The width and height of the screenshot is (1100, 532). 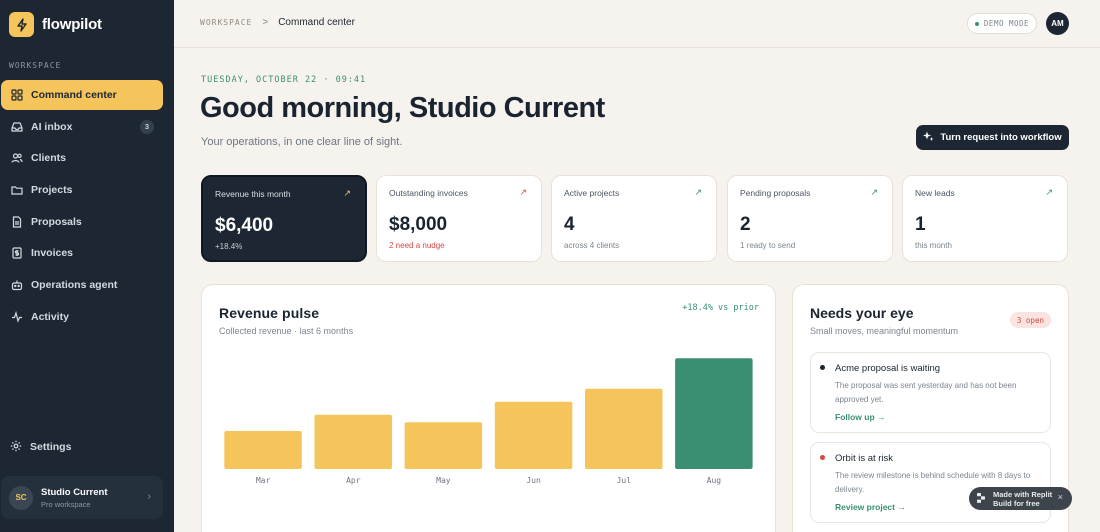 What do you see at coordinates (624, 480) in the screenshot?
I see `x-tick-label: Jul` at bounding box center [624, 480].